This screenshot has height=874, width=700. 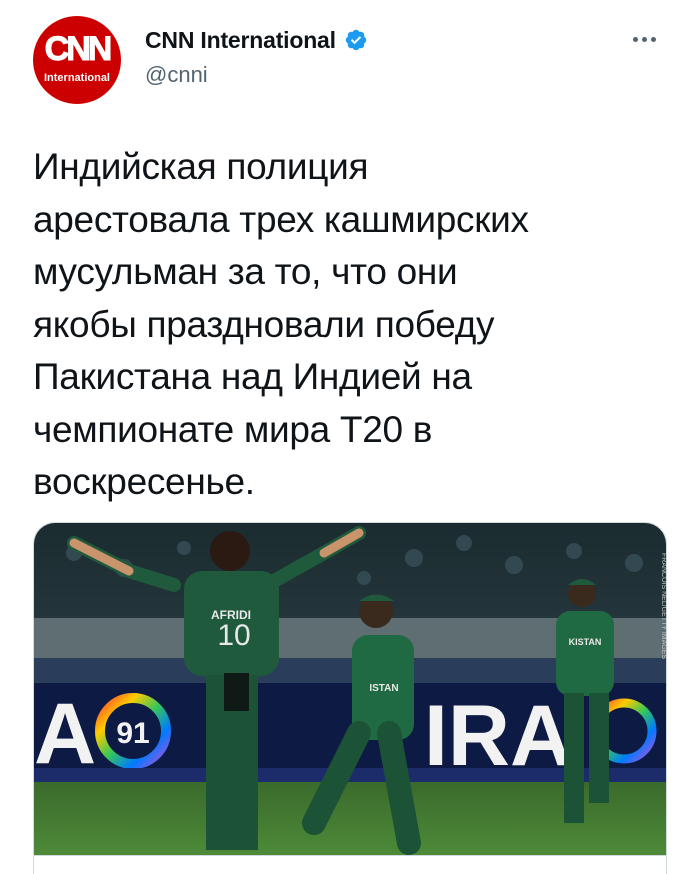 I want to click on verified-badge-icon, so click(x=356, y=40).